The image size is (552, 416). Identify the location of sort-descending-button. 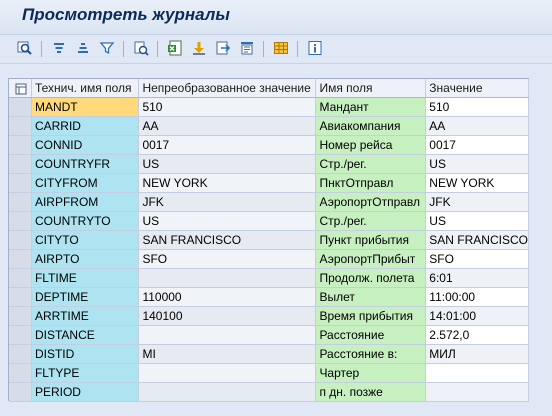
(83, 48).